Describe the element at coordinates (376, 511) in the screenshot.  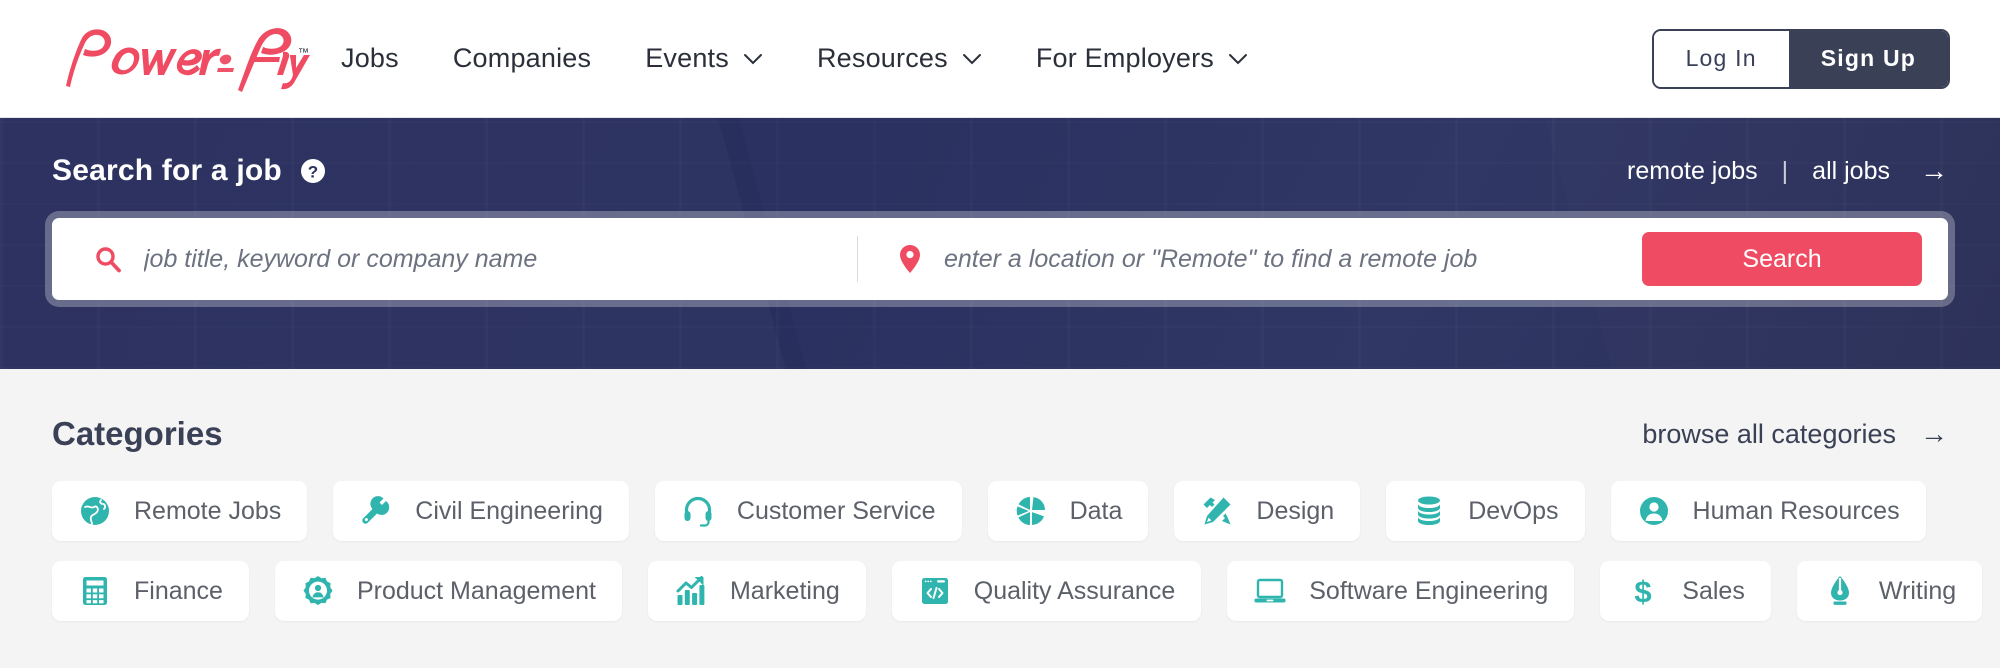
I see `wrench-icon` at that location.